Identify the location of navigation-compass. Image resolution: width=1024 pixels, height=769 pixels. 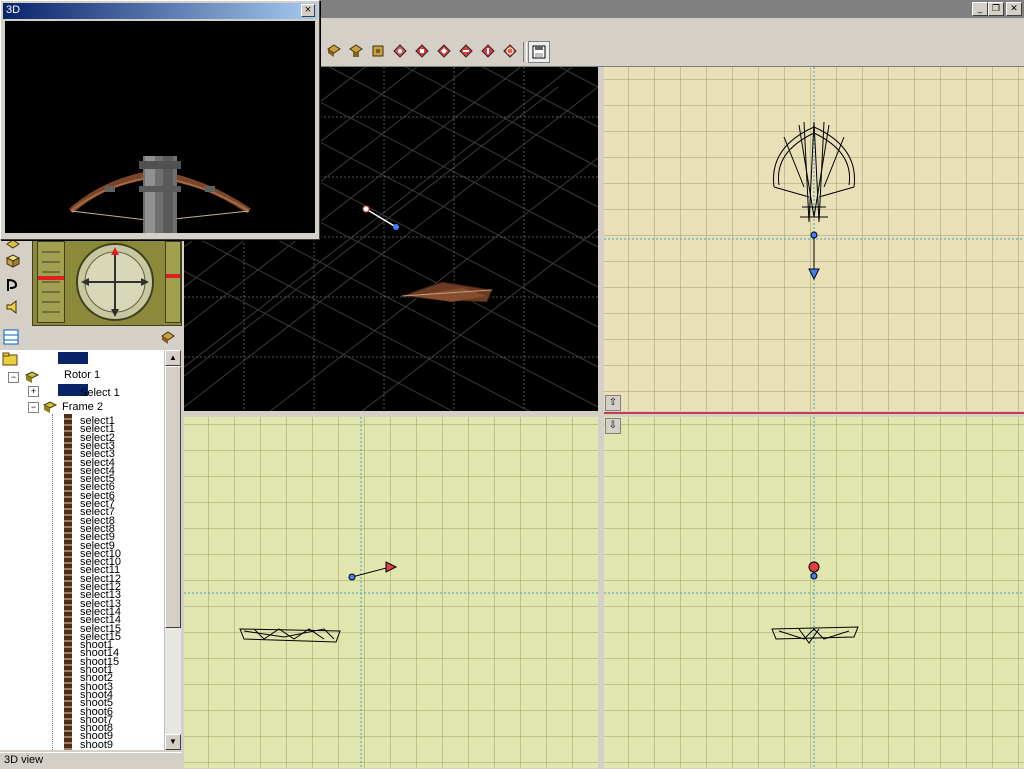
(107, 282).